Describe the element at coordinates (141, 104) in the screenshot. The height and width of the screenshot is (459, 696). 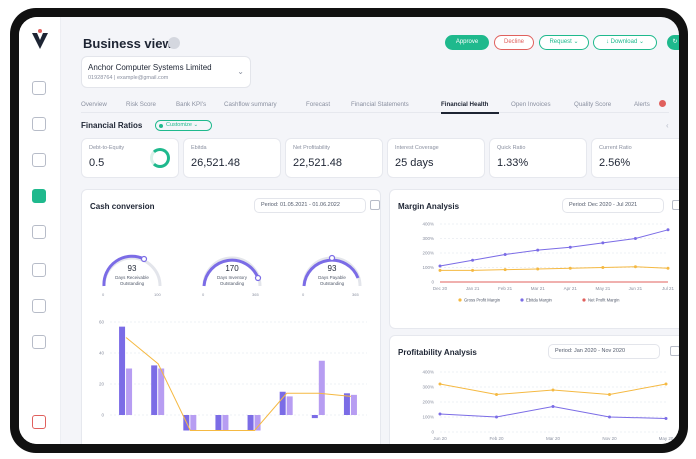
I see `tab-risk-score: Risk Score` at that location.